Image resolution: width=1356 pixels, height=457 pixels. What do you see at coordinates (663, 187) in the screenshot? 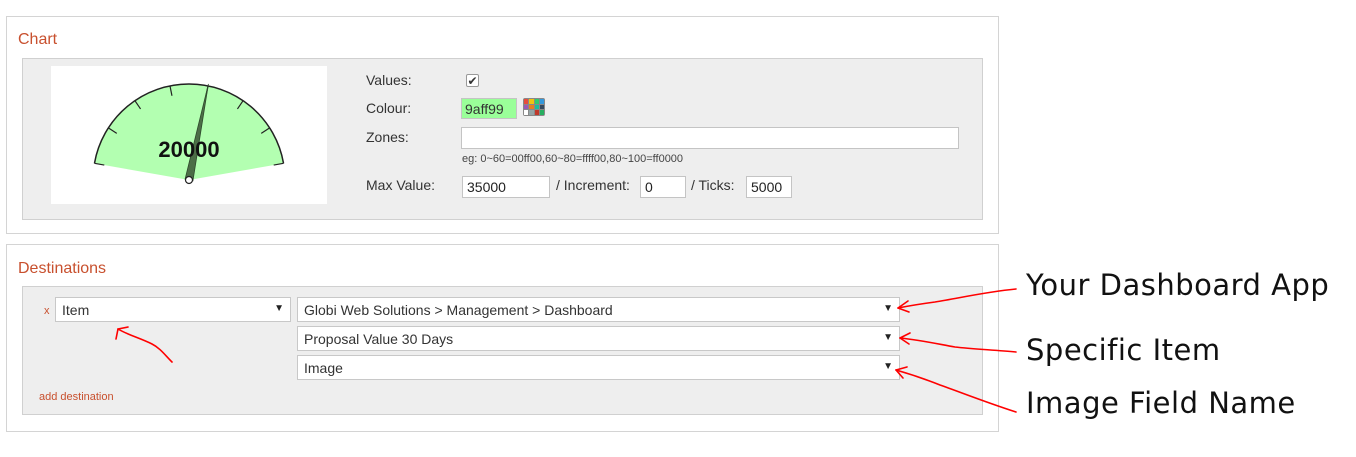
I see `increment-input: 0` at bounding box center [663, 187].